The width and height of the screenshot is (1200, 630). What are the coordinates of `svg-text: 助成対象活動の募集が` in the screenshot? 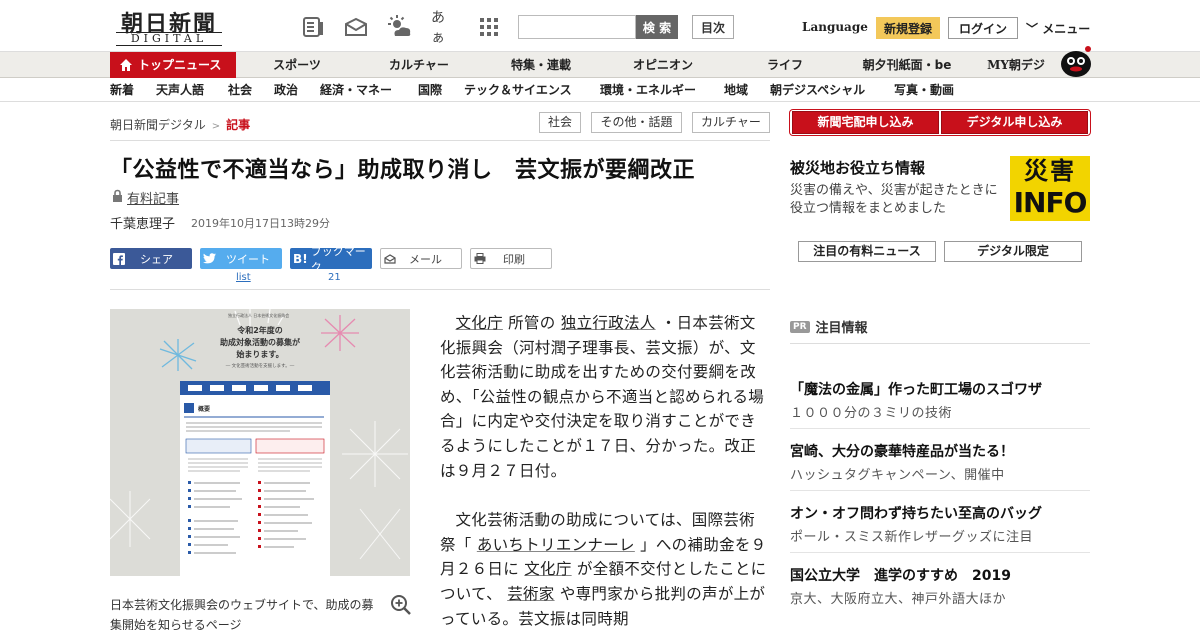 It's located at (260, 342).